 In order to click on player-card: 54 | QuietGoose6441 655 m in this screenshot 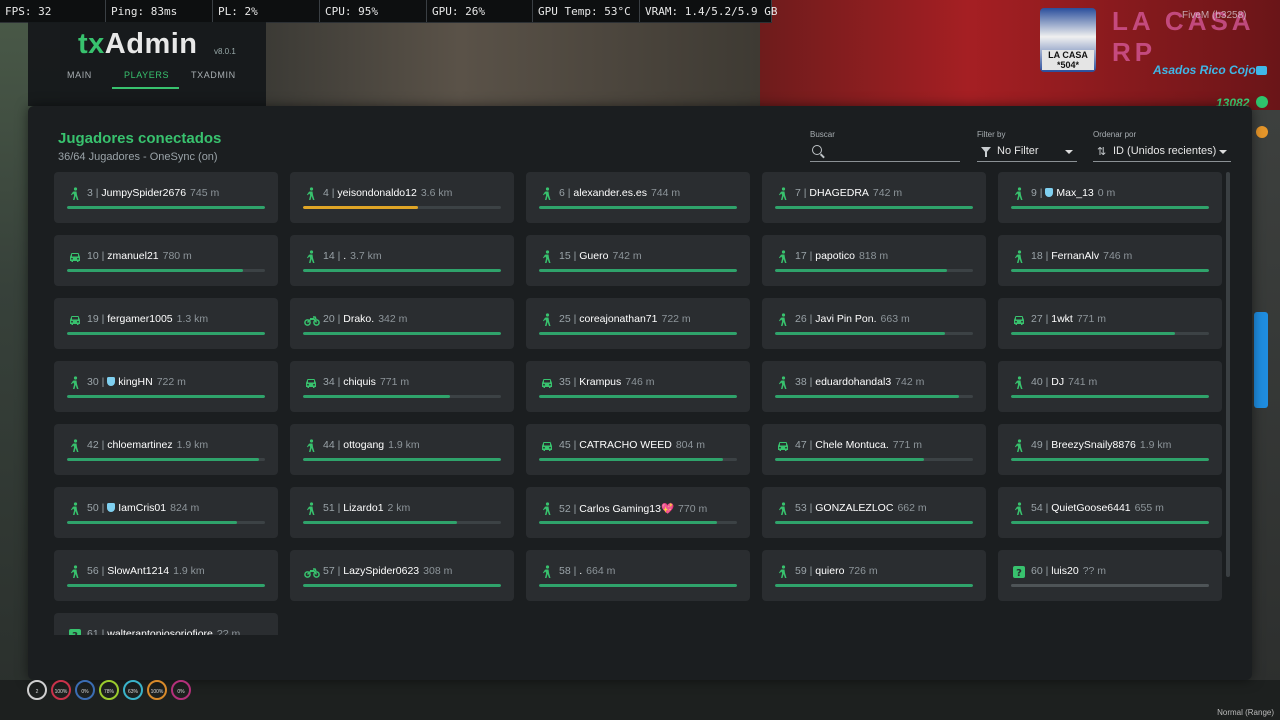, I will do `click(1110, 512)`.